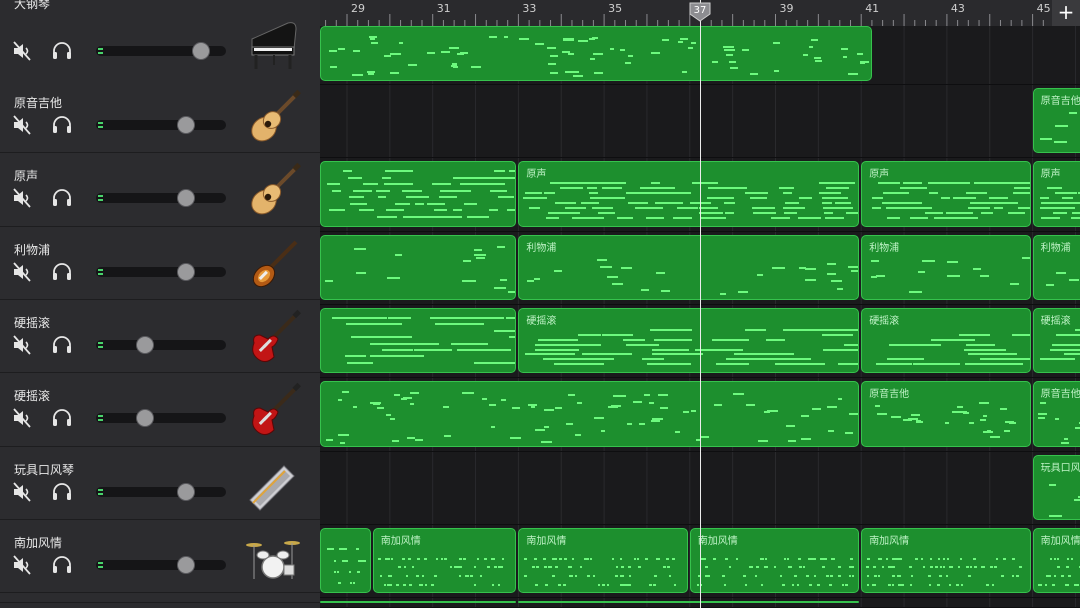 This screenshot has width=1080, height=608. What do you see at coordinates (273, 265) in the screenshot?
I see `violin-bass-icon` at bounding box center [273, 265].